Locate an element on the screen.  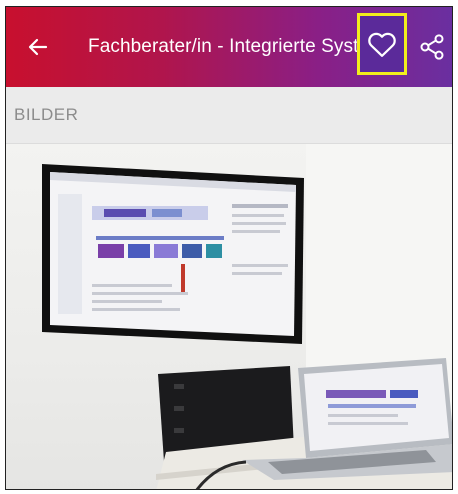
favorite-button is located at coordinates (382, 44).